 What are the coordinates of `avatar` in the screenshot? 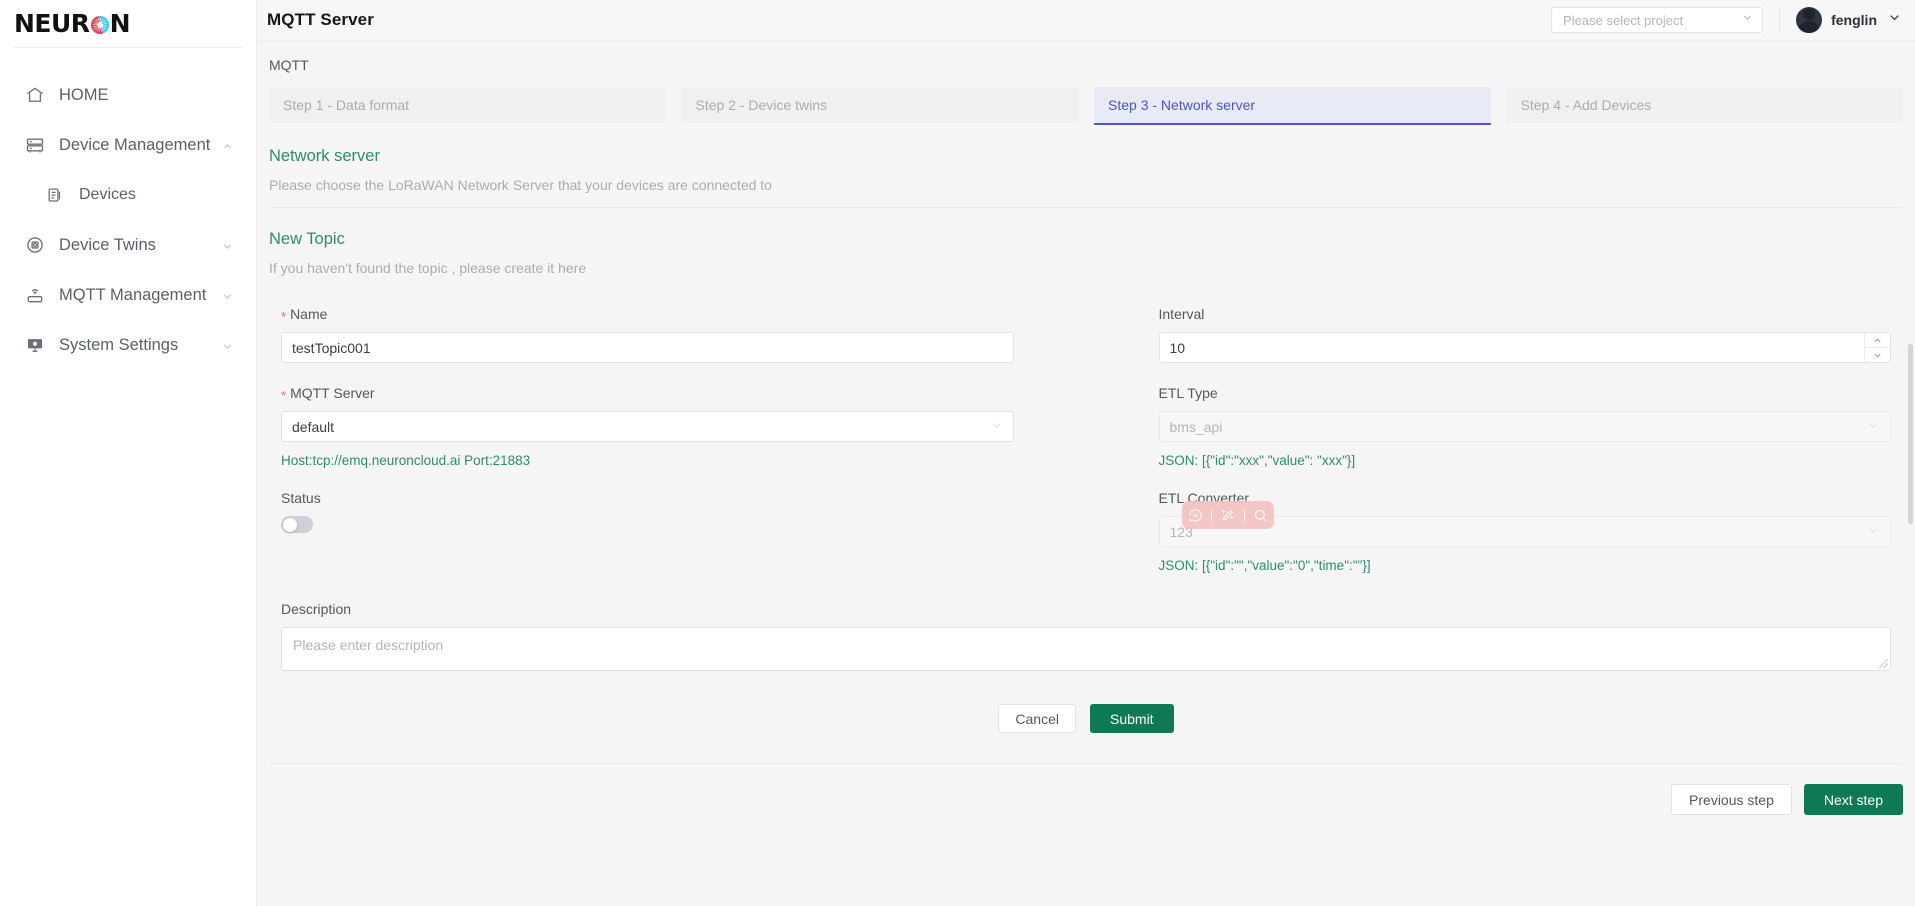 It's located at (1809, 20).